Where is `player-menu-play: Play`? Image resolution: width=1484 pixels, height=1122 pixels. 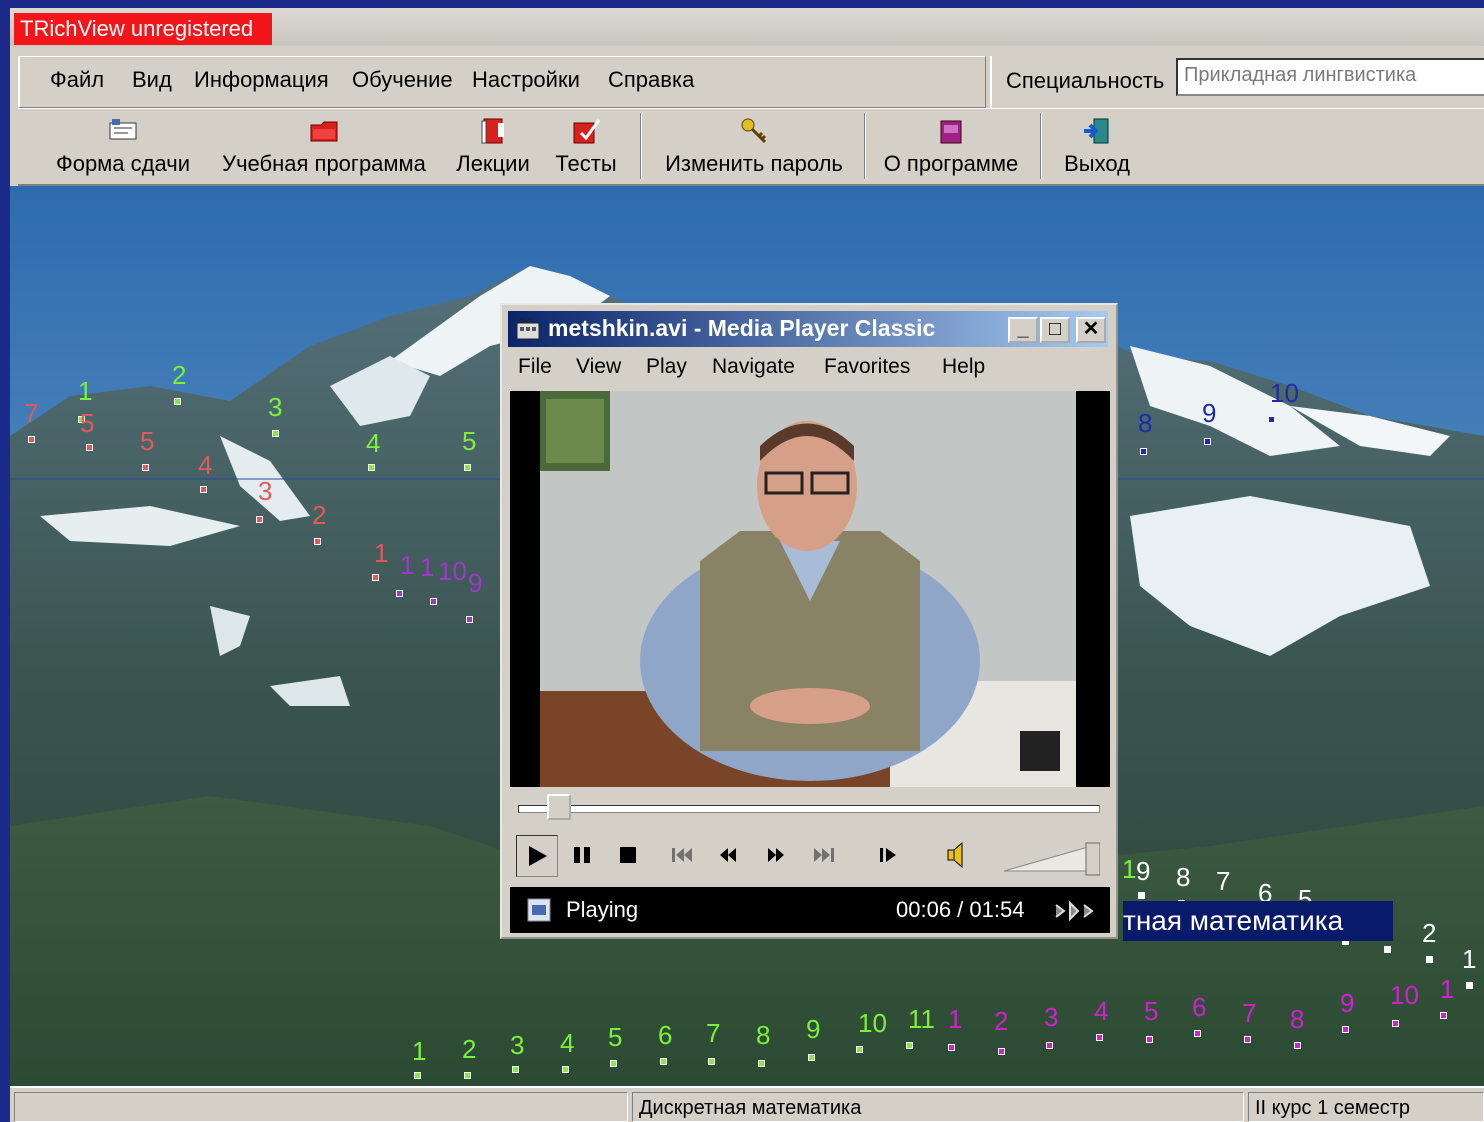 player-menu-play: Play is located at coordinates (666, 367).